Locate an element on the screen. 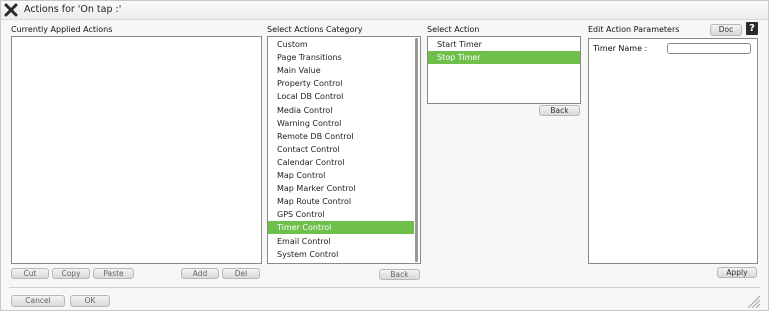 The image size is (769, 311). action-heading: Select Action is located at coordinates (453, 29).